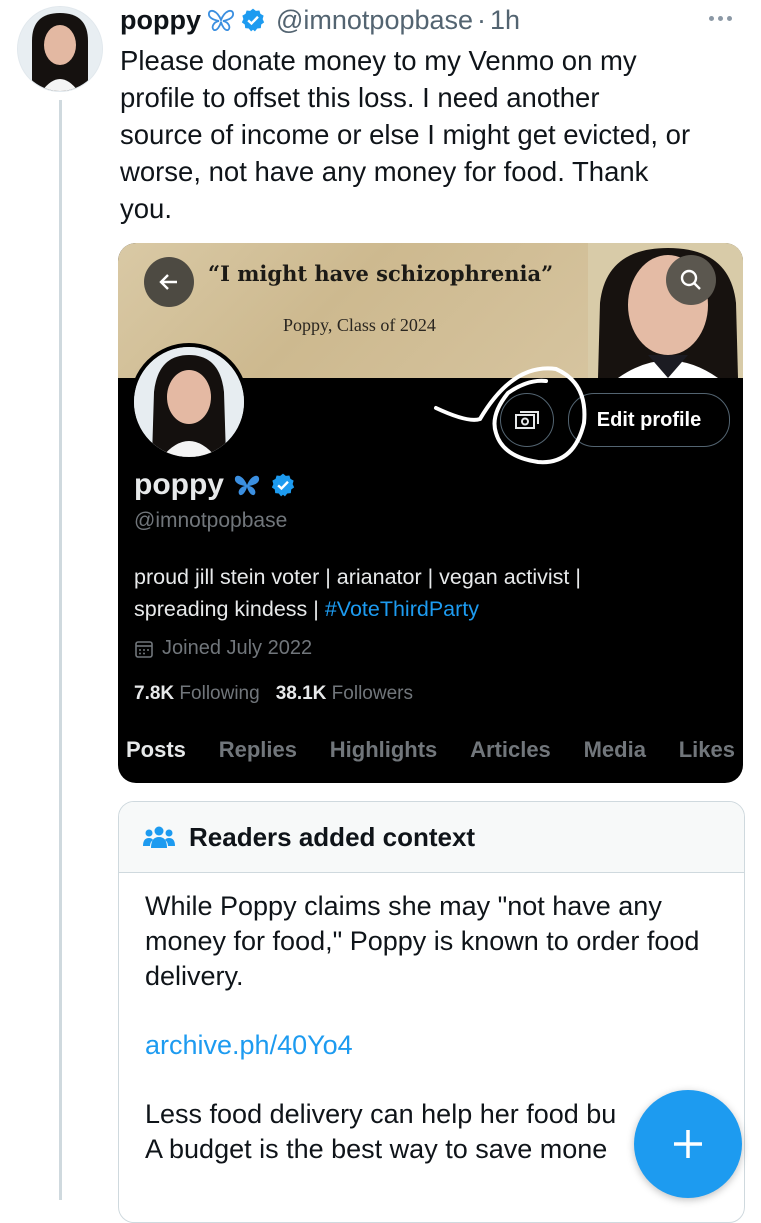 This screenshot has width=761, height=1223. Describe the element at coordinates (372, 693) in the screenshot. I see `followers-label: Followers` at that location.